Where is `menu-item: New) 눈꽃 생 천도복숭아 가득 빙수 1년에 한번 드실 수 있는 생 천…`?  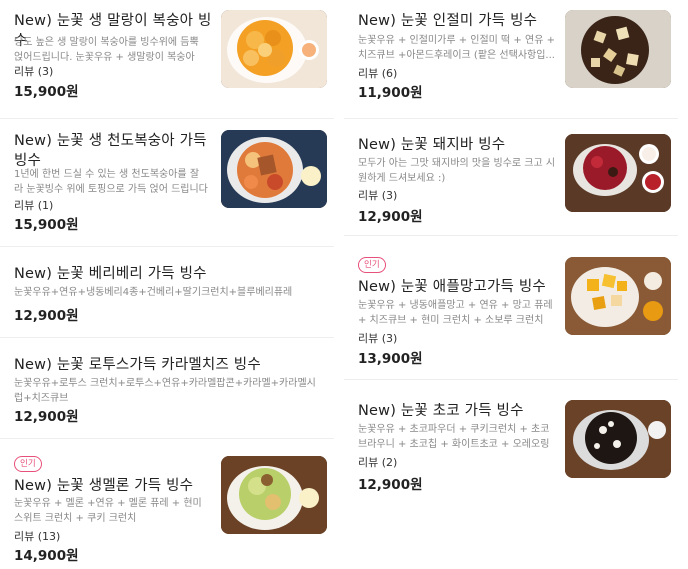 menu-item: New) 눈꽃 생 천도복숭아 가득 빙수 1년에 한번 드실 수 있는 생 천… is located at coordinates (167, 182).